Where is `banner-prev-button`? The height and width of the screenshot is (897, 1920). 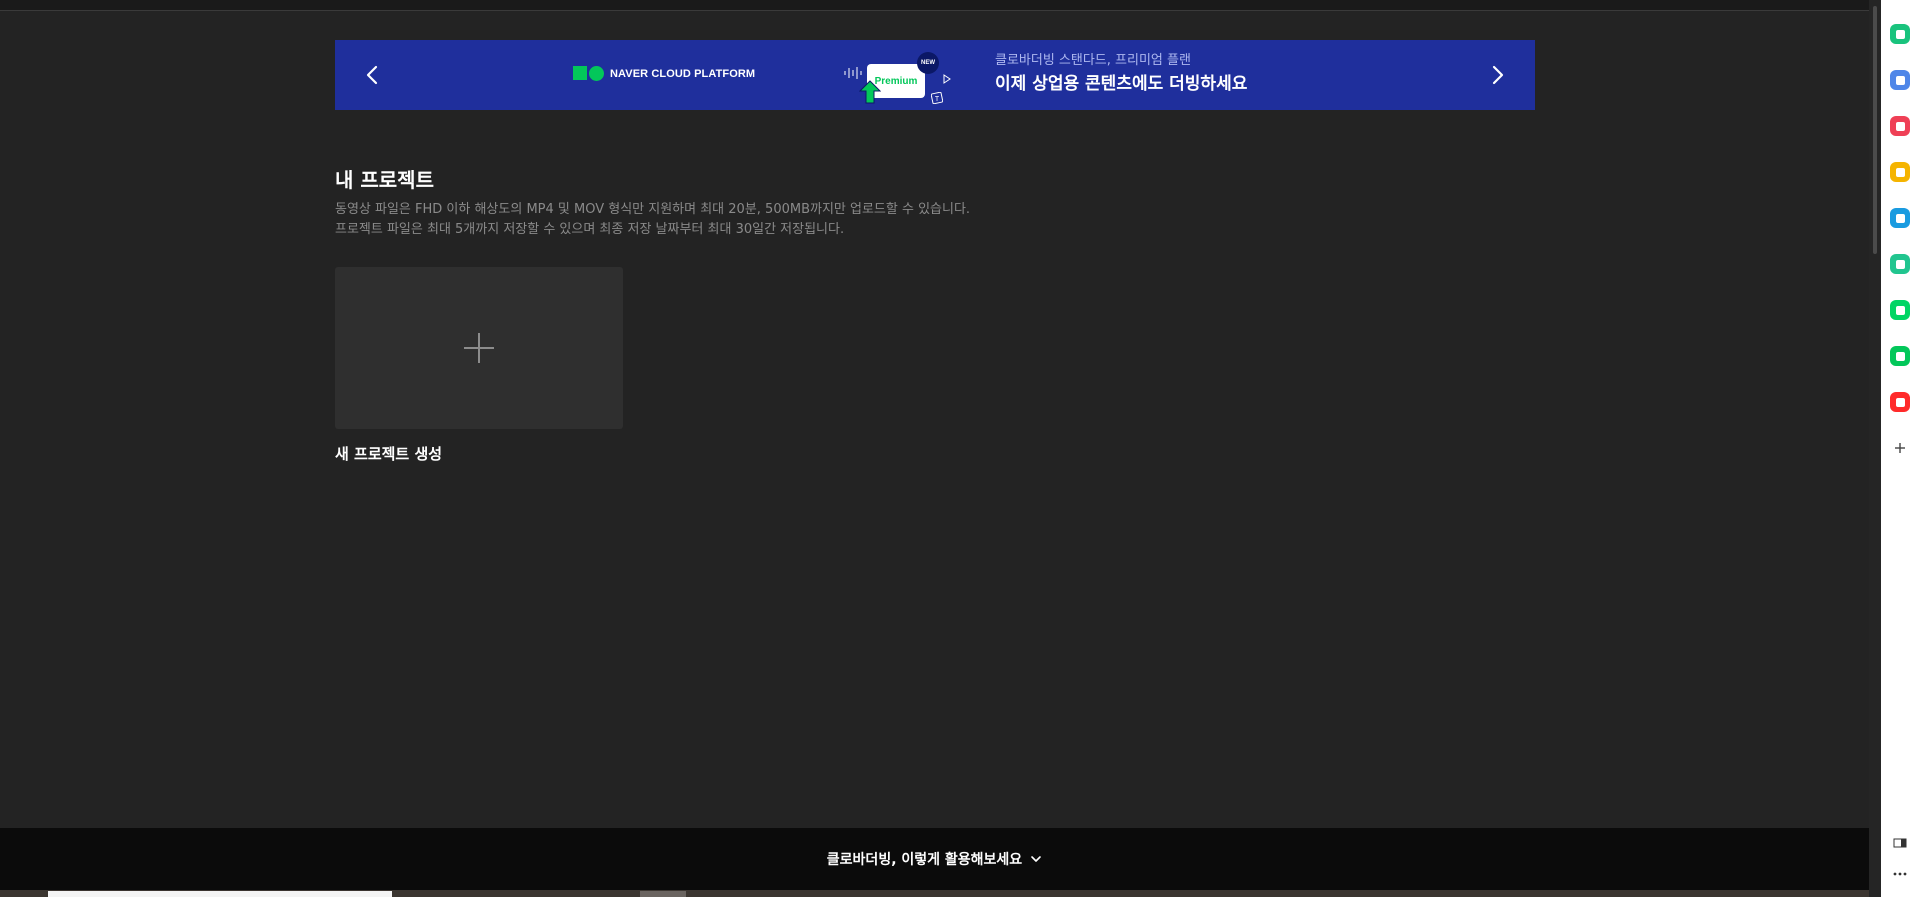 banner-prev-button is located at coordinates (373, 75).